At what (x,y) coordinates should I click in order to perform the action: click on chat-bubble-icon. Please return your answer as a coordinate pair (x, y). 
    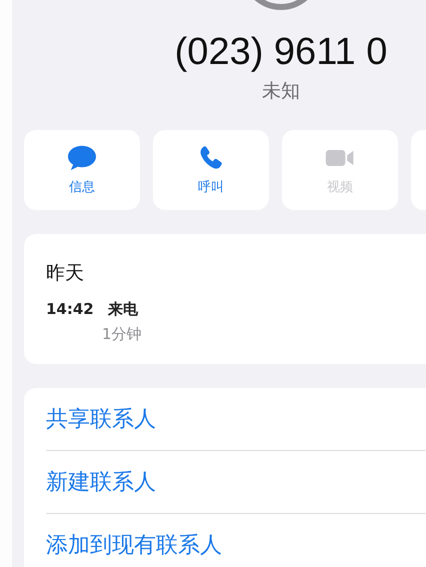
    Looking at the image, I should click on (82, 158).